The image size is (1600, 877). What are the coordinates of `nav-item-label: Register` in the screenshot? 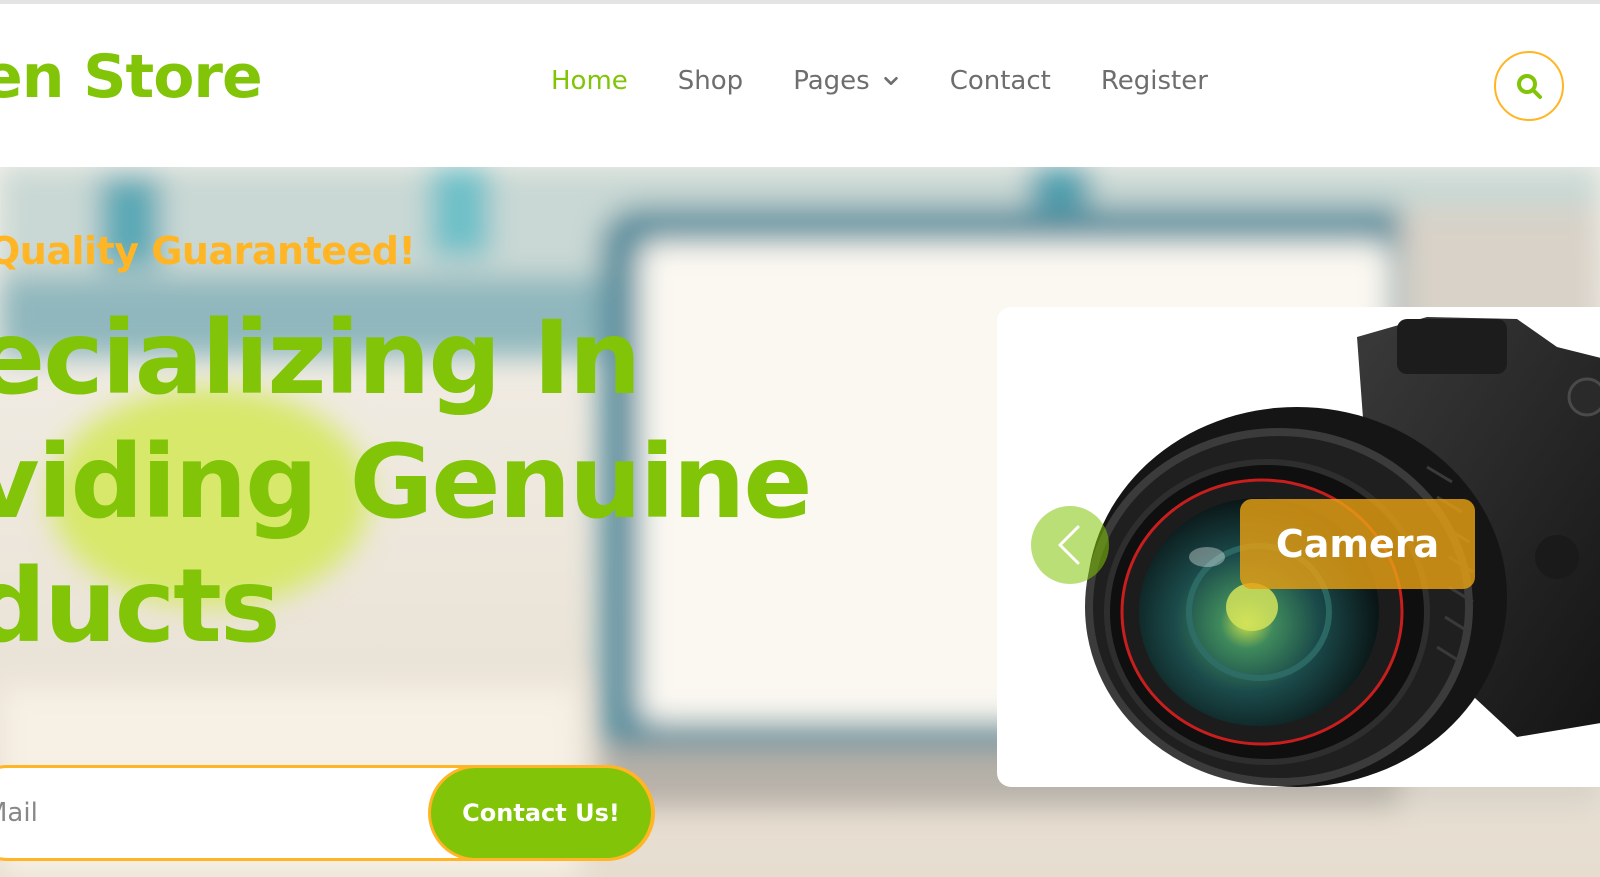 It's located at (1154, 81).